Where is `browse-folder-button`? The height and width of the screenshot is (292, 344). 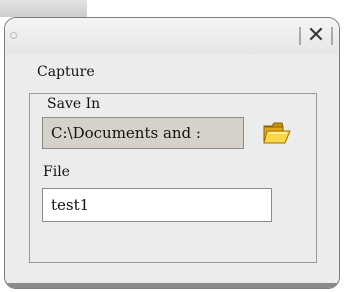
browse-folder-button is located at coordinates (277, 133).